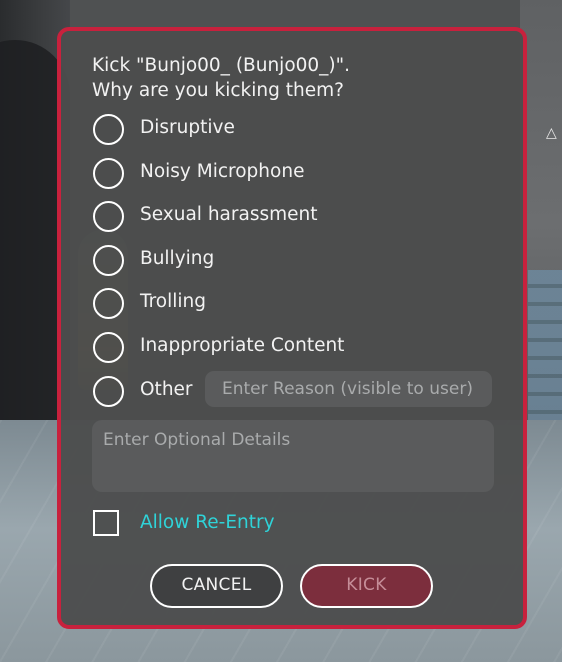  I want to click on reason-option-inappropriate-content: Inappropriate Content, so click(296, 349).